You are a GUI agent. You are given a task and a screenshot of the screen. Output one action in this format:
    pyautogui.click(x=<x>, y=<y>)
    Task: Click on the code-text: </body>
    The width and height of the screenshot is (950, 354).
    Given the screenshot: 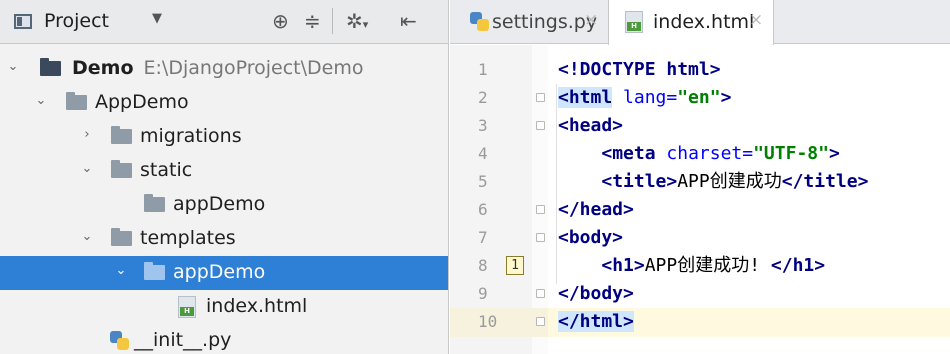 What is the action you would take?
    pyautogui.click(x=596, y=293)
    